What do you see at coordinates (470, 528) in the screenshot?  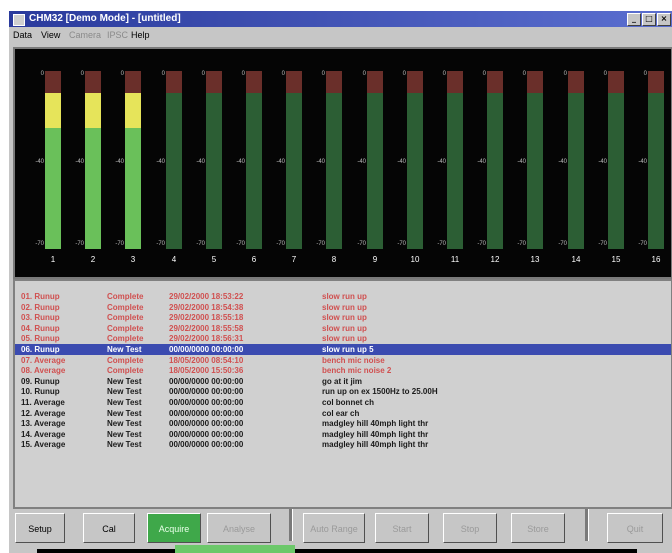 I see `stop-button: Stop` at bounding box center [470, 528].